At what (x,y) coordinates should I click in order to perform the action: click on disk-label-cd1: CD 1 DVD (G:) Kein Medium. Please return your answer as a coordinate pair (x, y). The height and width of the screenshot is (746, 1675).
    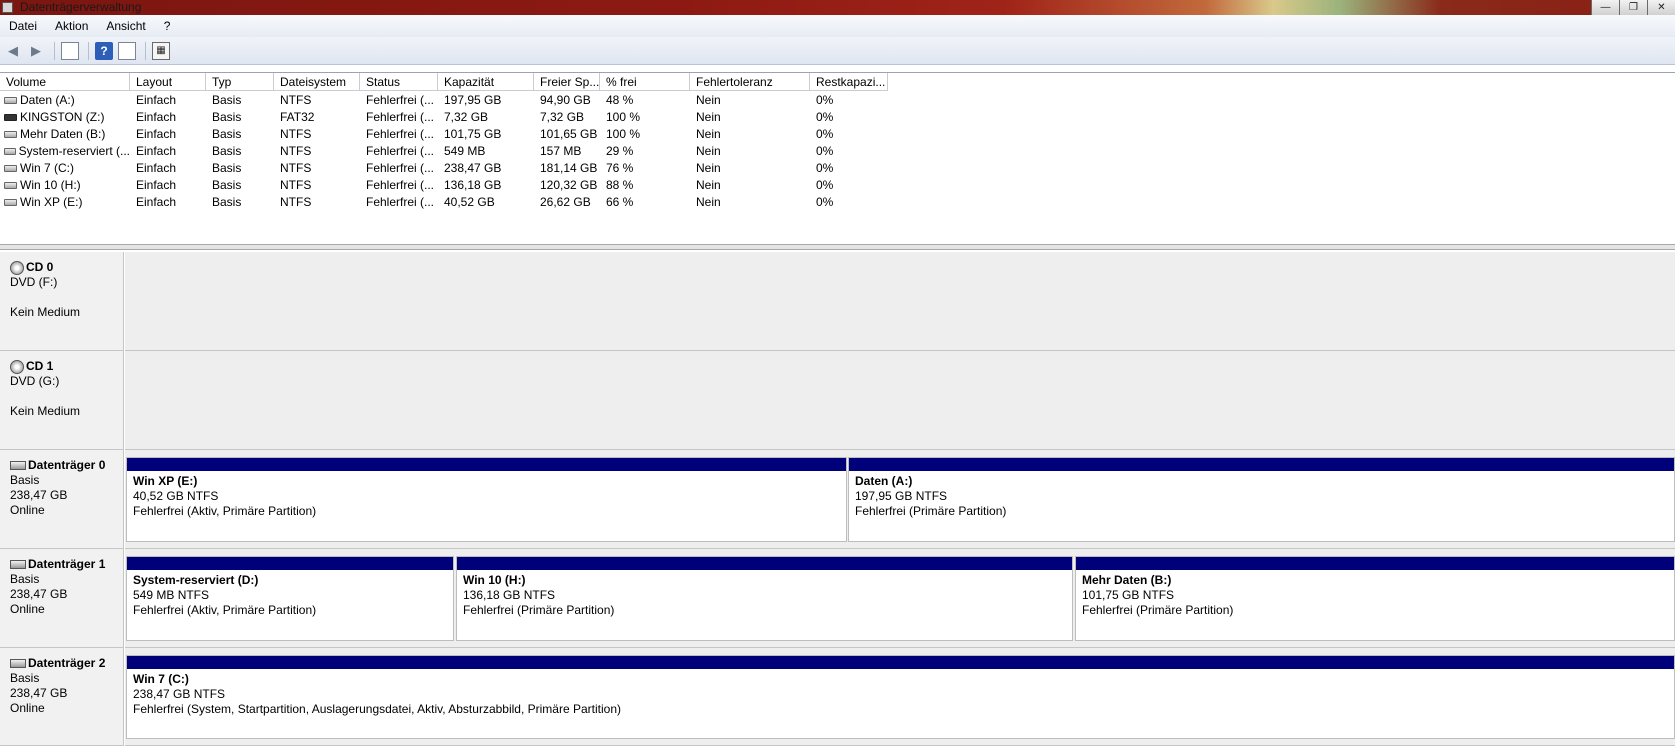
    Looking at the image, I should click on (62, 400).